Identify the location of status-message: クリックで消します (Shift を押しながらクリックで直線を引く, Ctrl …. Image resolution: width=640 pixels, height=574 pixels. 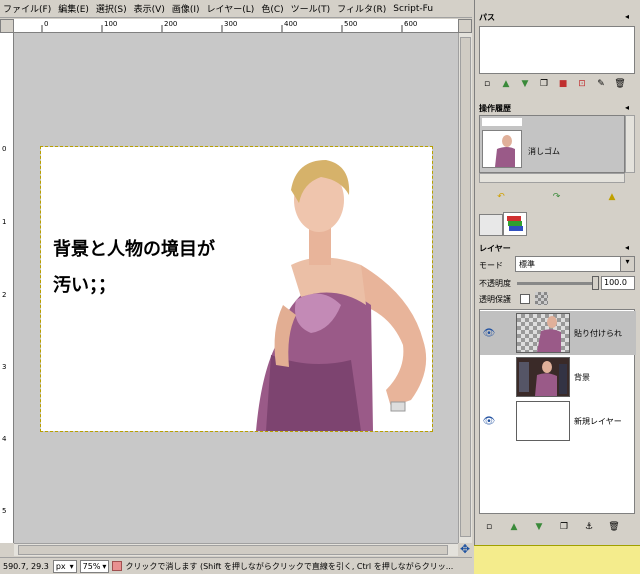
(289, 566).